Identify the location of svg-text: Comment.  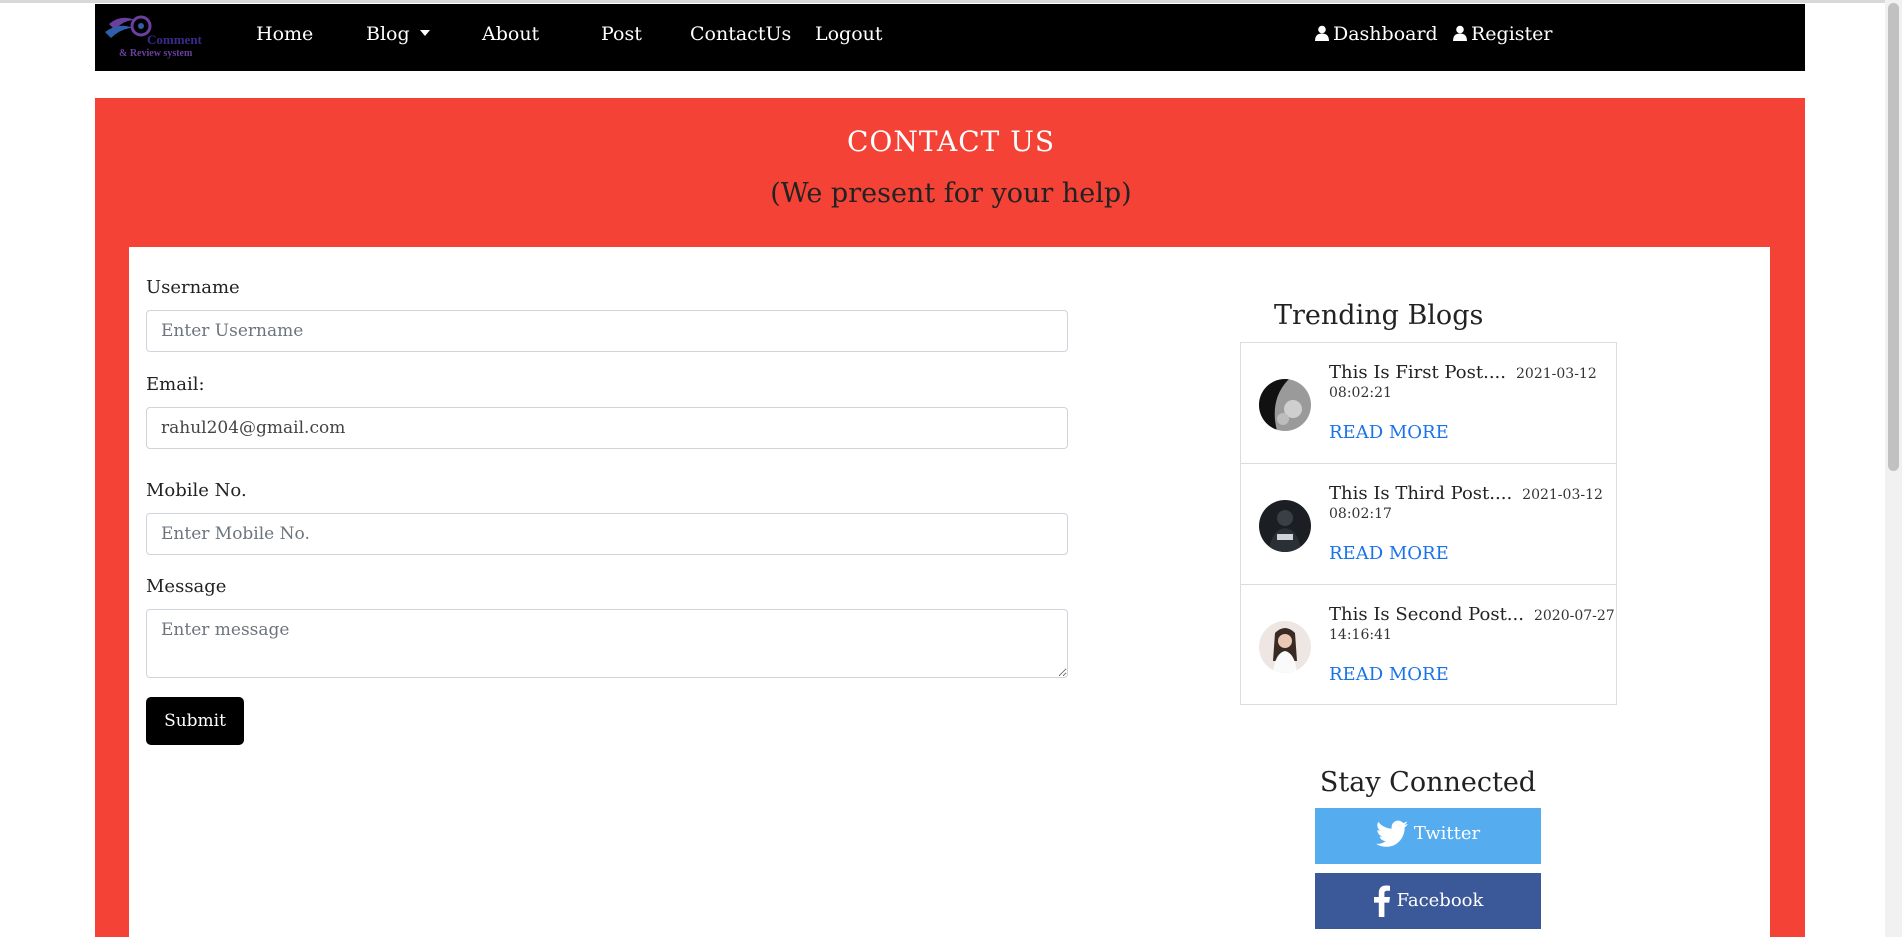
(175, 39).